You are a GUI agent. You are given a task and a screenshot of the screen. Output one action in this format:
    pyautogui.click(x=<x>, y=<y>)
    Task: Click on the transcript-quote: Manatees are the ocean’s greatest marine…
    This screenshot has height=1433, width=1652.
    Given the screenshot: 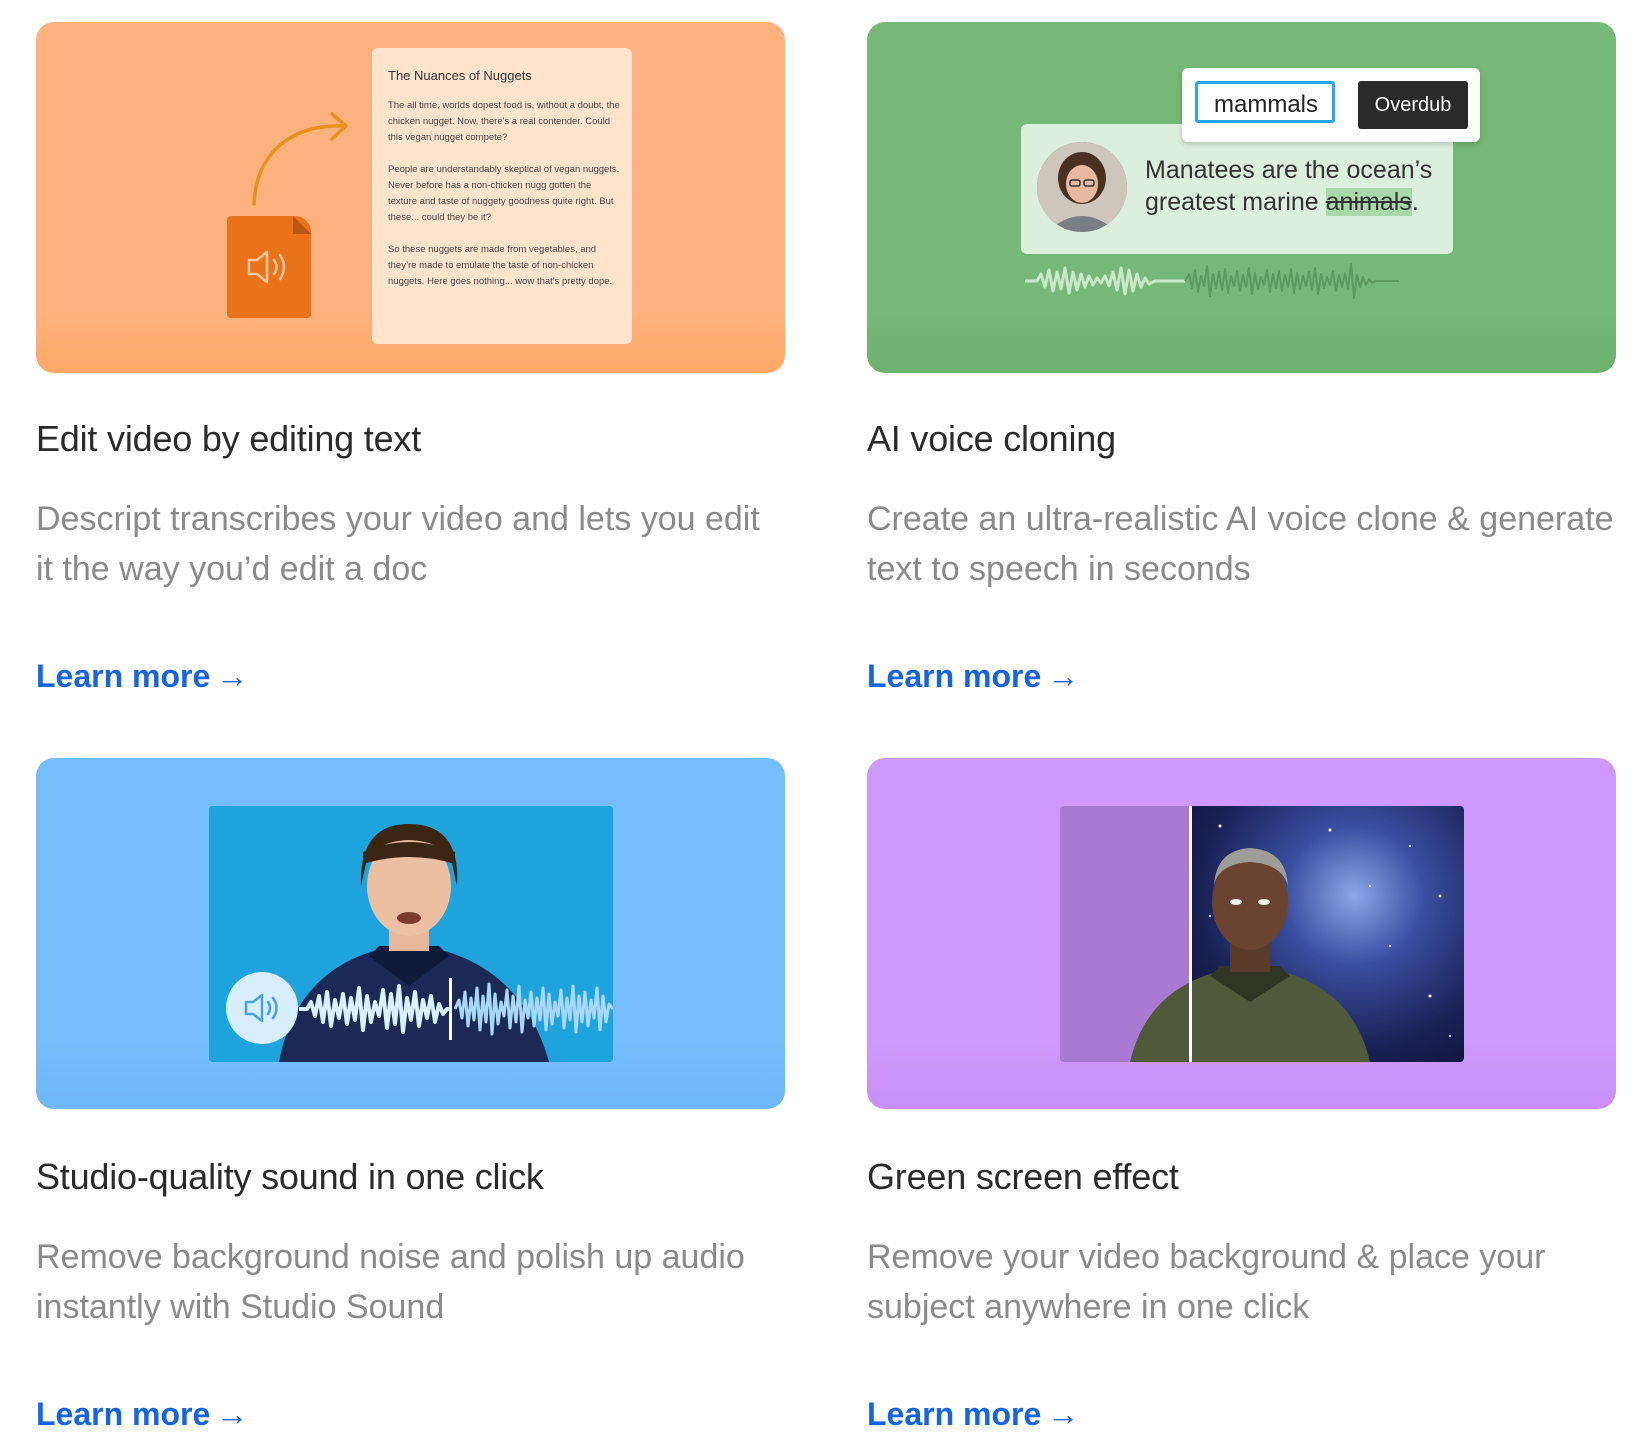 What is the action you would take?
    pyautogui.click(x=1237, y=189)
    